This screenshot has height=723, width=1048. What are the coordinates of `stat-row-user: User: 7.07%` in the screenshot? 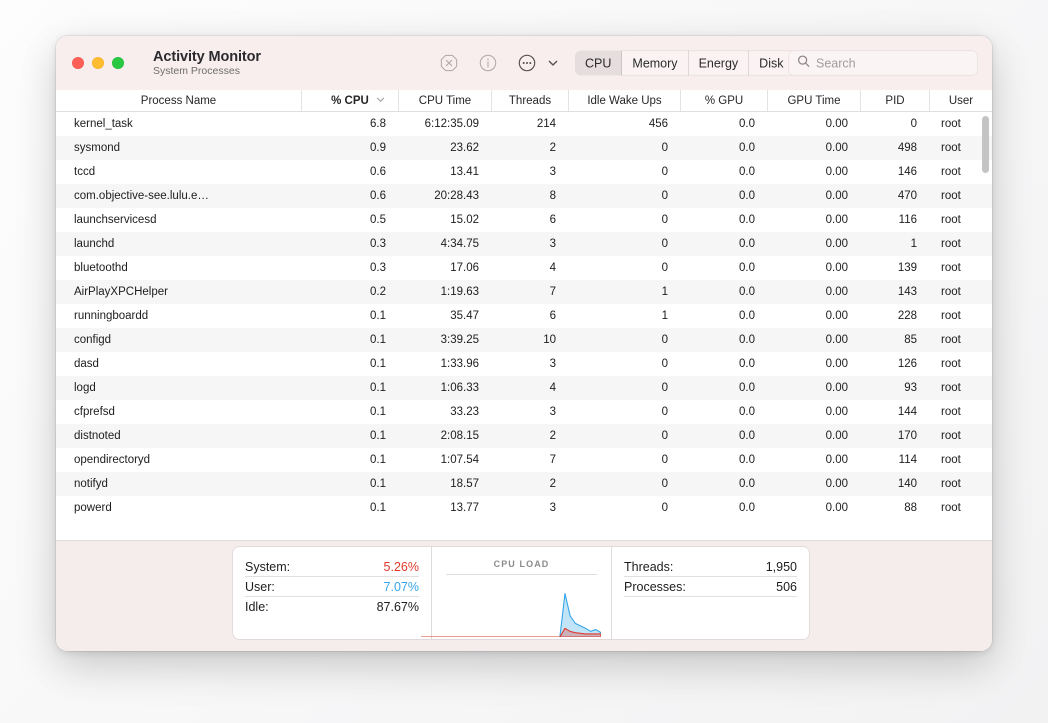 It's located at (332, 587).